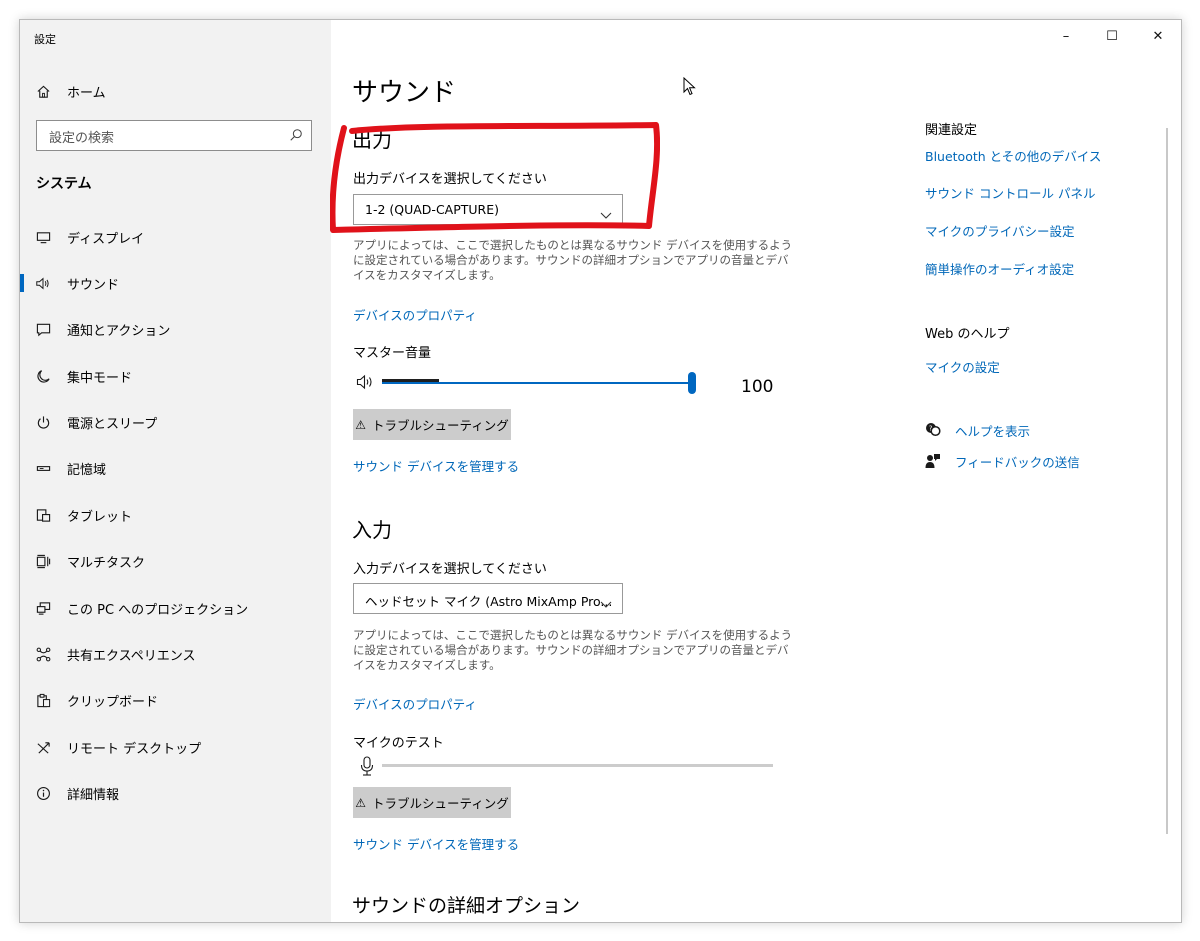 The width and height of the screenshot is (1200, 941). I want to click on sidebar-item-label: この PC へのプロジェクション, so click(158, 610).